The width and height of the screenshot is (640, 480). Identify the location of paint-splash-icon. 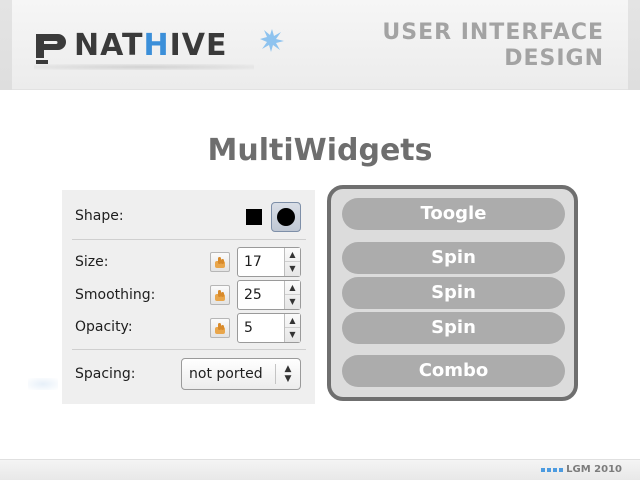
(272, 40).